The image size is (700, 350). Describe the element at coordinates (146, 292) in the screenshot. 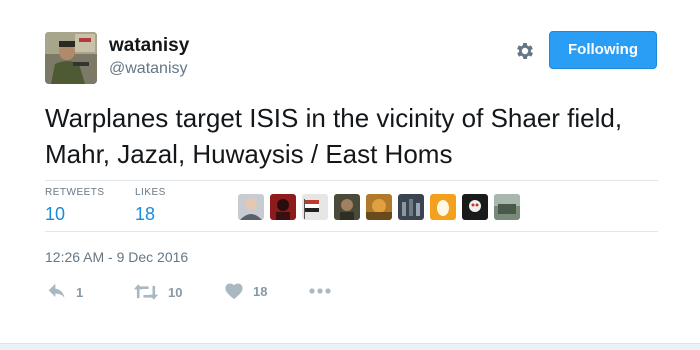

I see `retweet-icon` at that location.